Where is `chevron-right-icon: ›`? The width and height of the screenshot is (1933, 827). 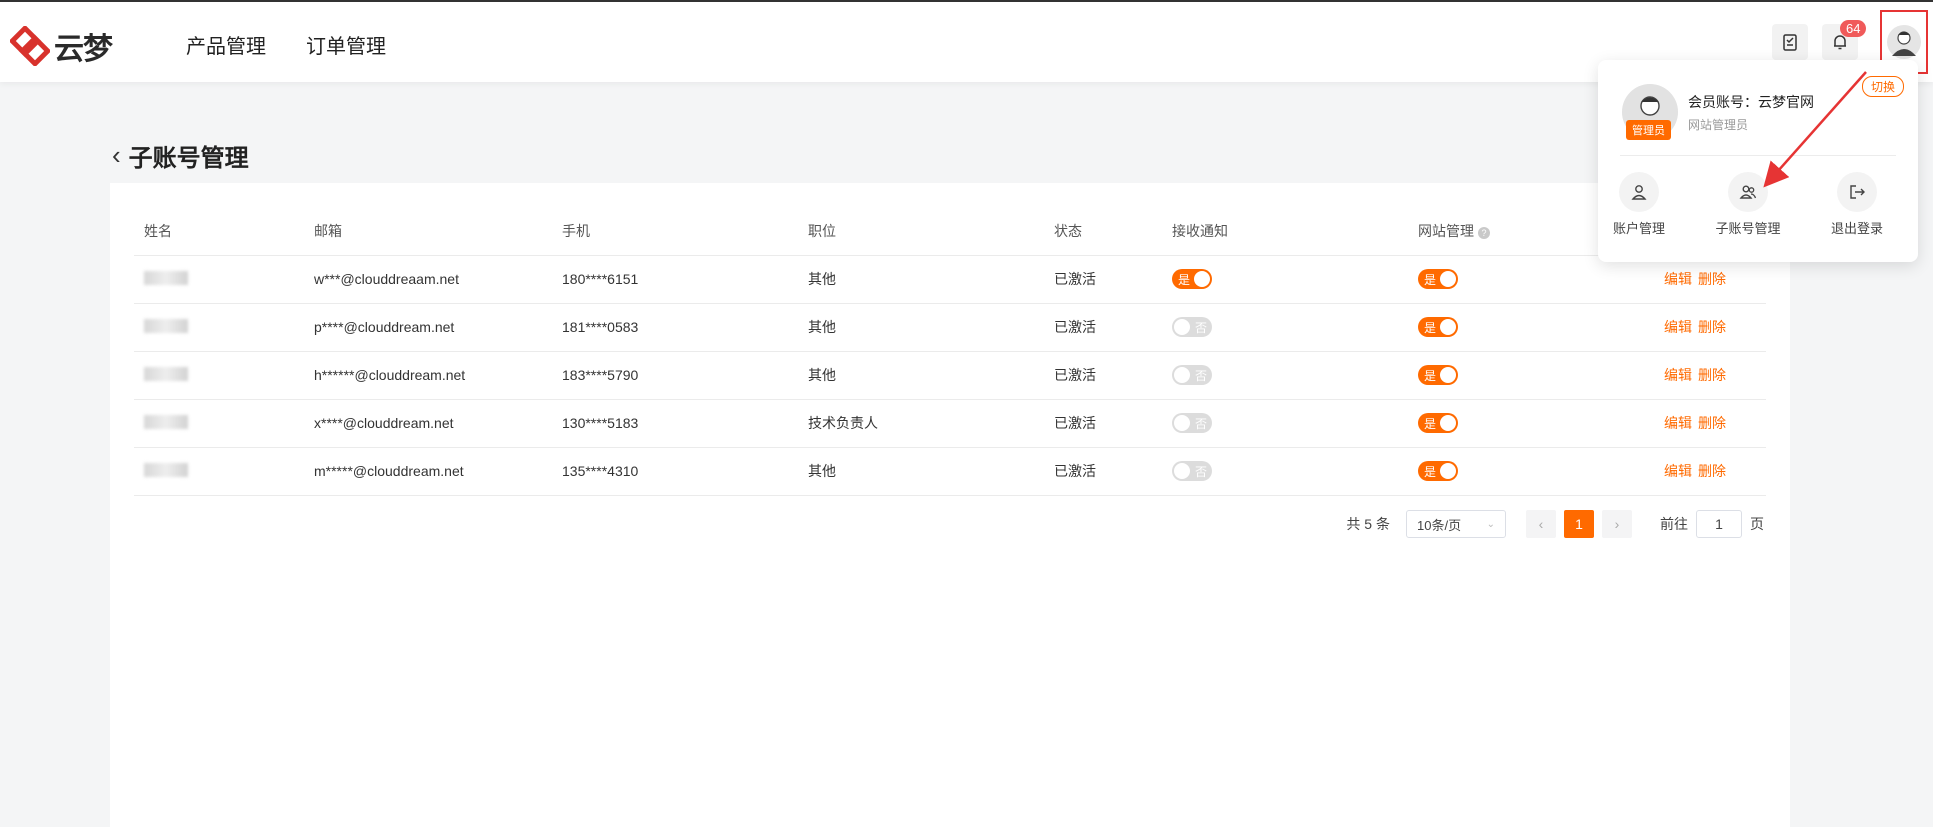 chevron-right-icon: › is located at coordinates (1617, 524).